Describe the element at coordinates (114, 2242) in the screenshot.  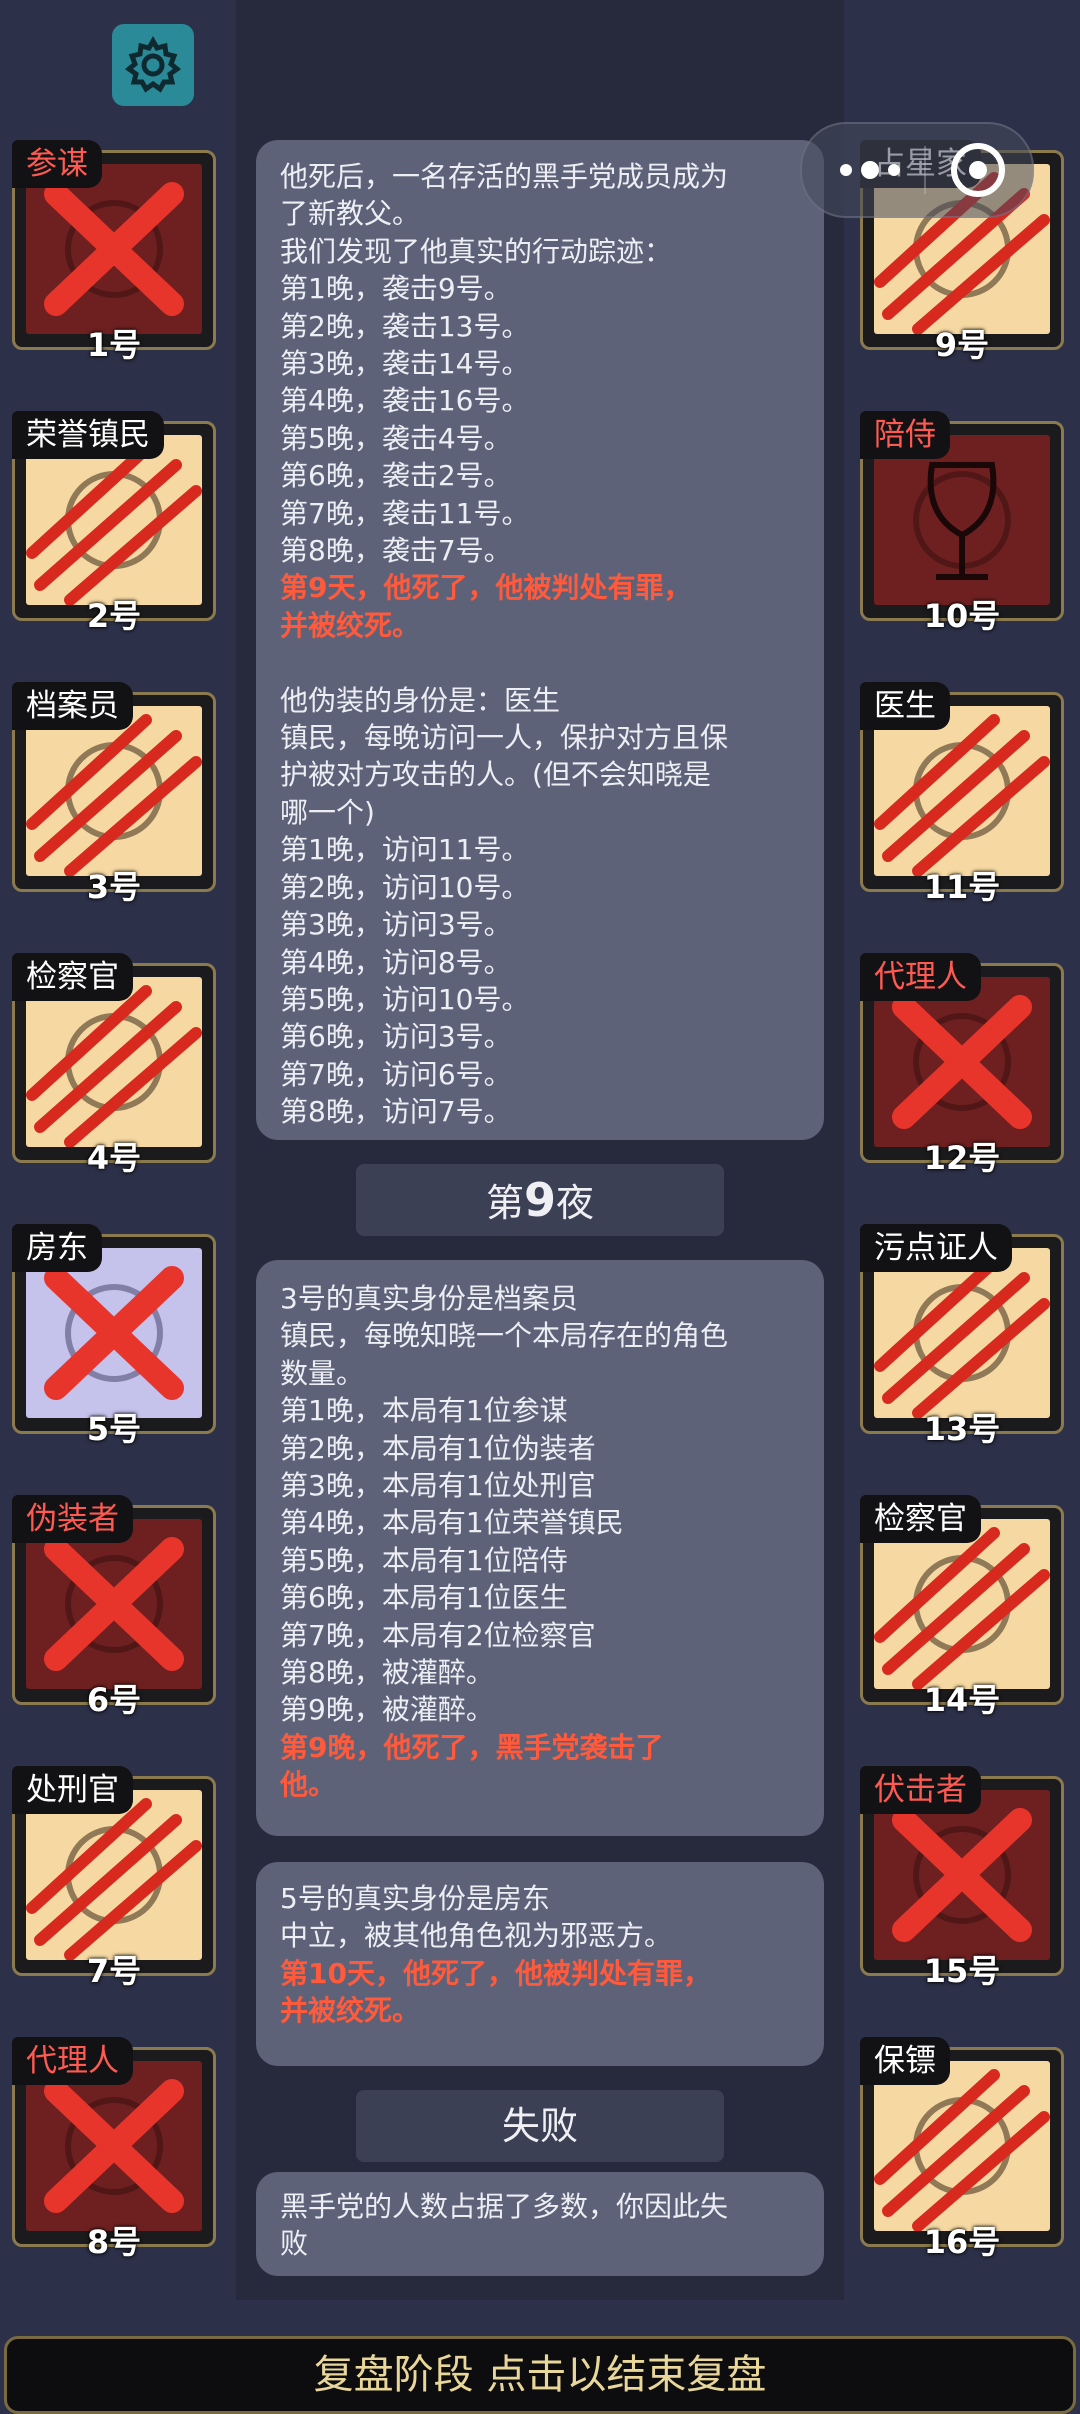
I see `player-number: 8号` at that location.